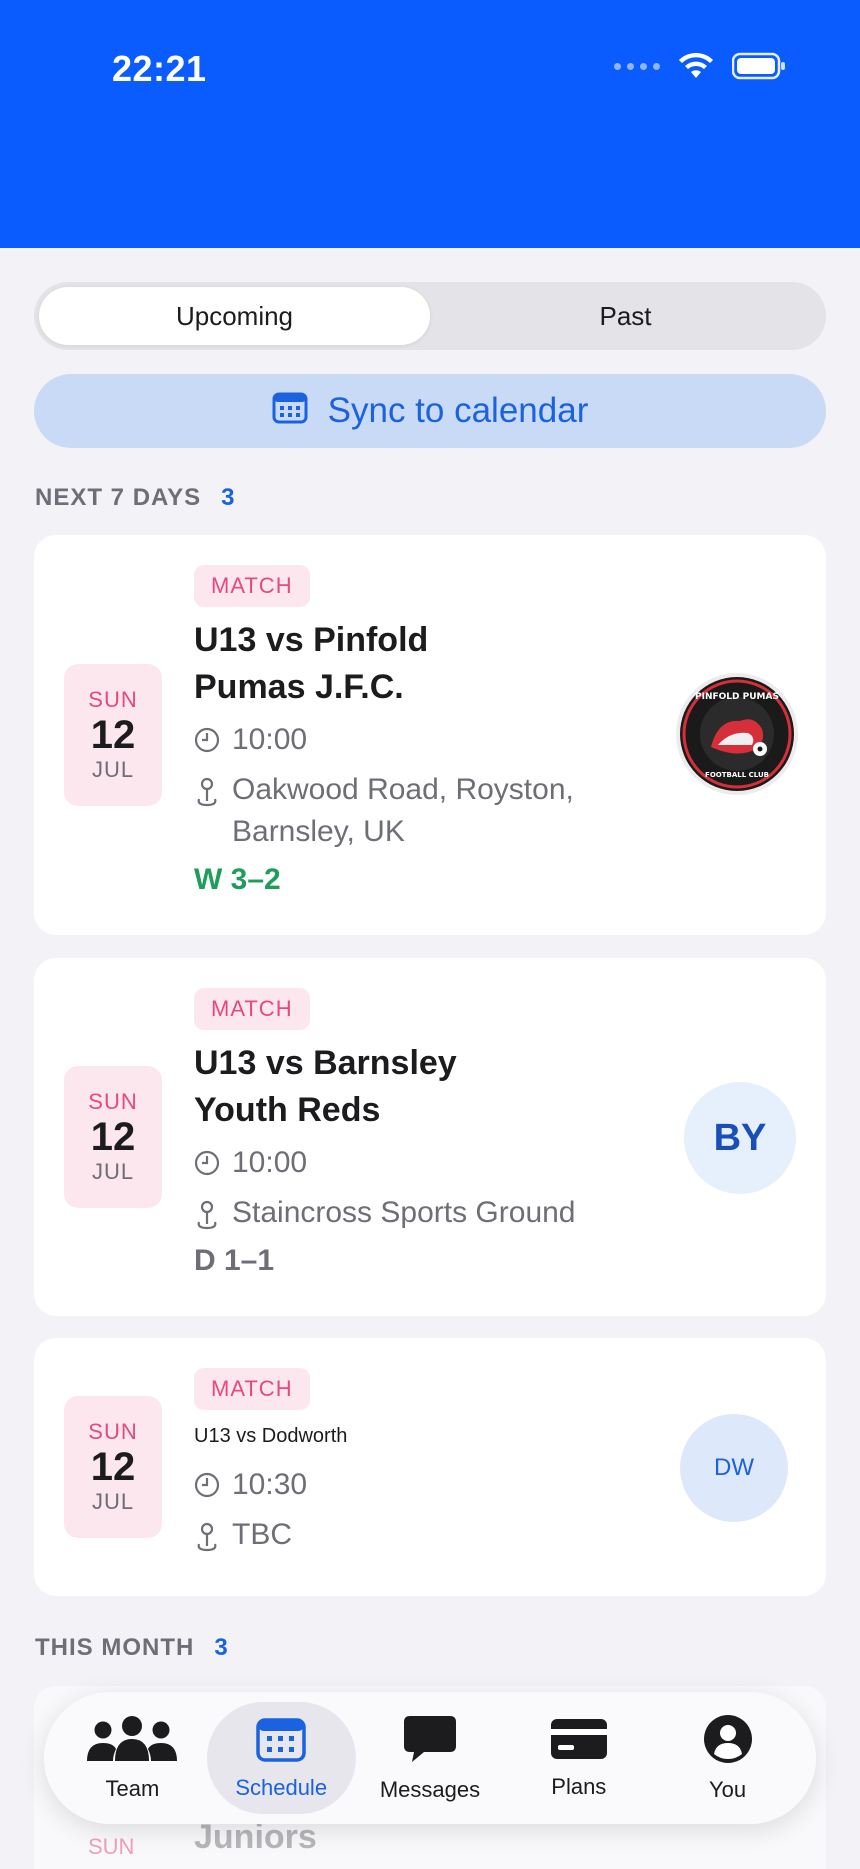 The width and height of the screenshot is (860, 1869). I want to click on team-icon, so click(132, 1741).